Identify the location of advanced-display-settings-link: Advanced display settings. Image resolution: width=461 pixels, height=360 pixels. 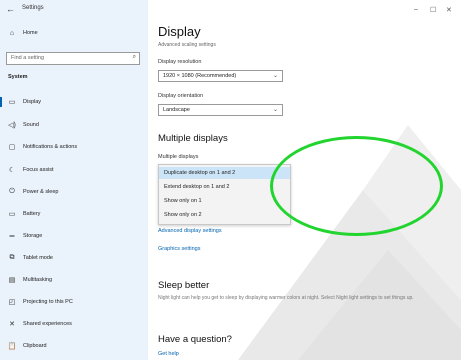
(190, 231).